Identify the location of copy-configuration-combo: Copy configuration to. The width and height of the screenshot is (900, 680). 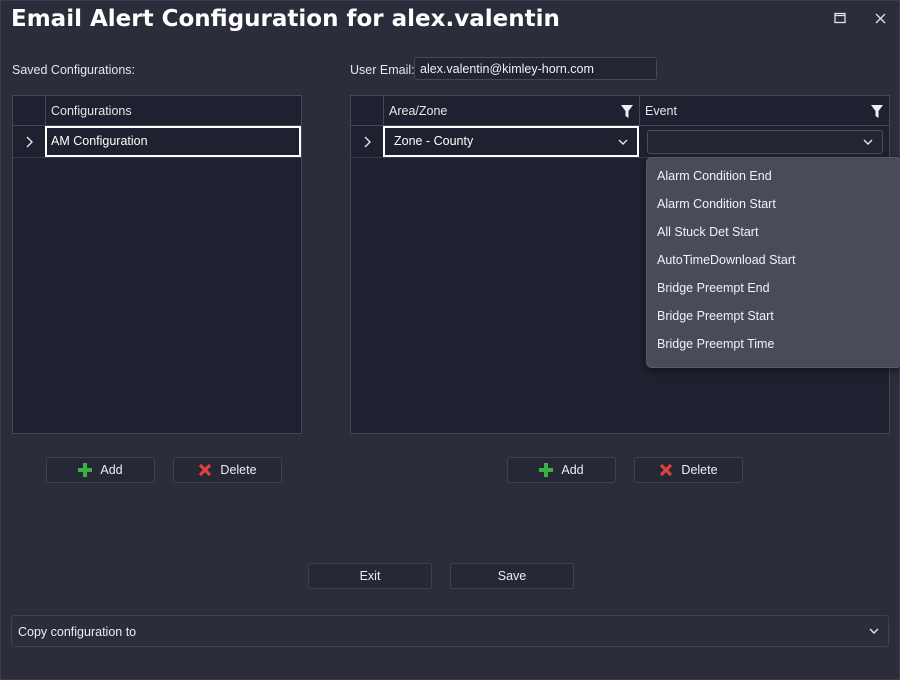
(450, 631).